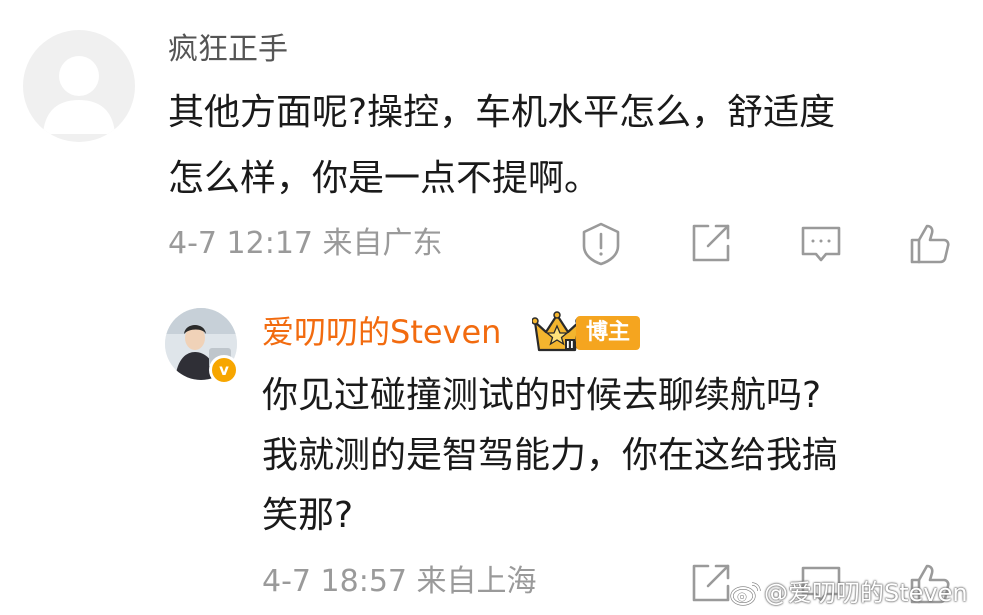 Image resolution: width=983 pixels, height=615 pixels. Describe the element at coordinates (608, 333) in the screenshot. I see `blogger-tag: 博主` at that location.